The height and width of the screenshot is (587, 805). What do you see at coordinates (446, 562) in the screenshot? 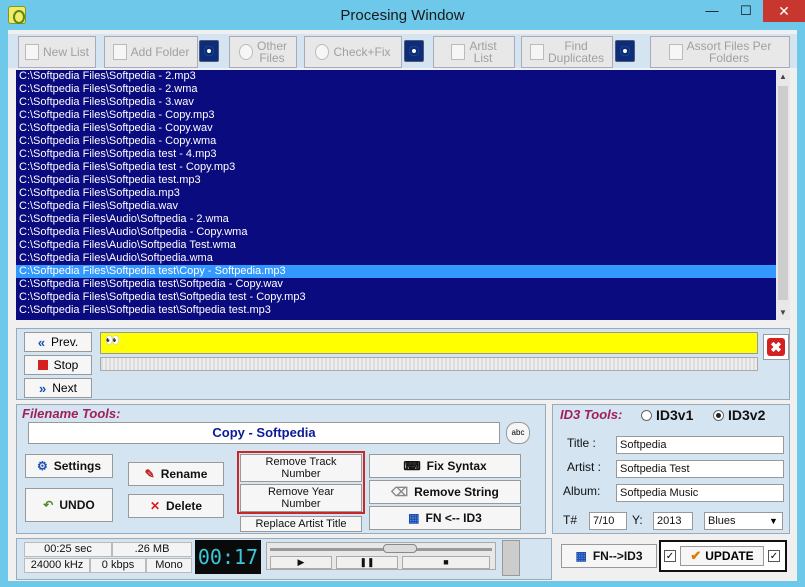
I see `player-stop-button: ■` at bounding box center [446, 562].